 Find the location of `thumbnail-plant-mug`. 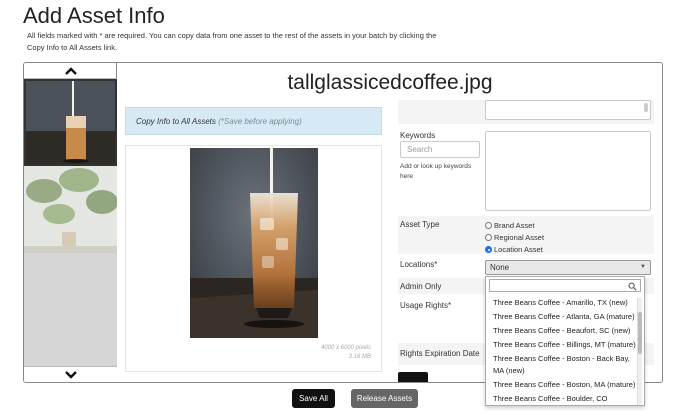

thumbnail-plant-mug is located at coordinates (70, 209).